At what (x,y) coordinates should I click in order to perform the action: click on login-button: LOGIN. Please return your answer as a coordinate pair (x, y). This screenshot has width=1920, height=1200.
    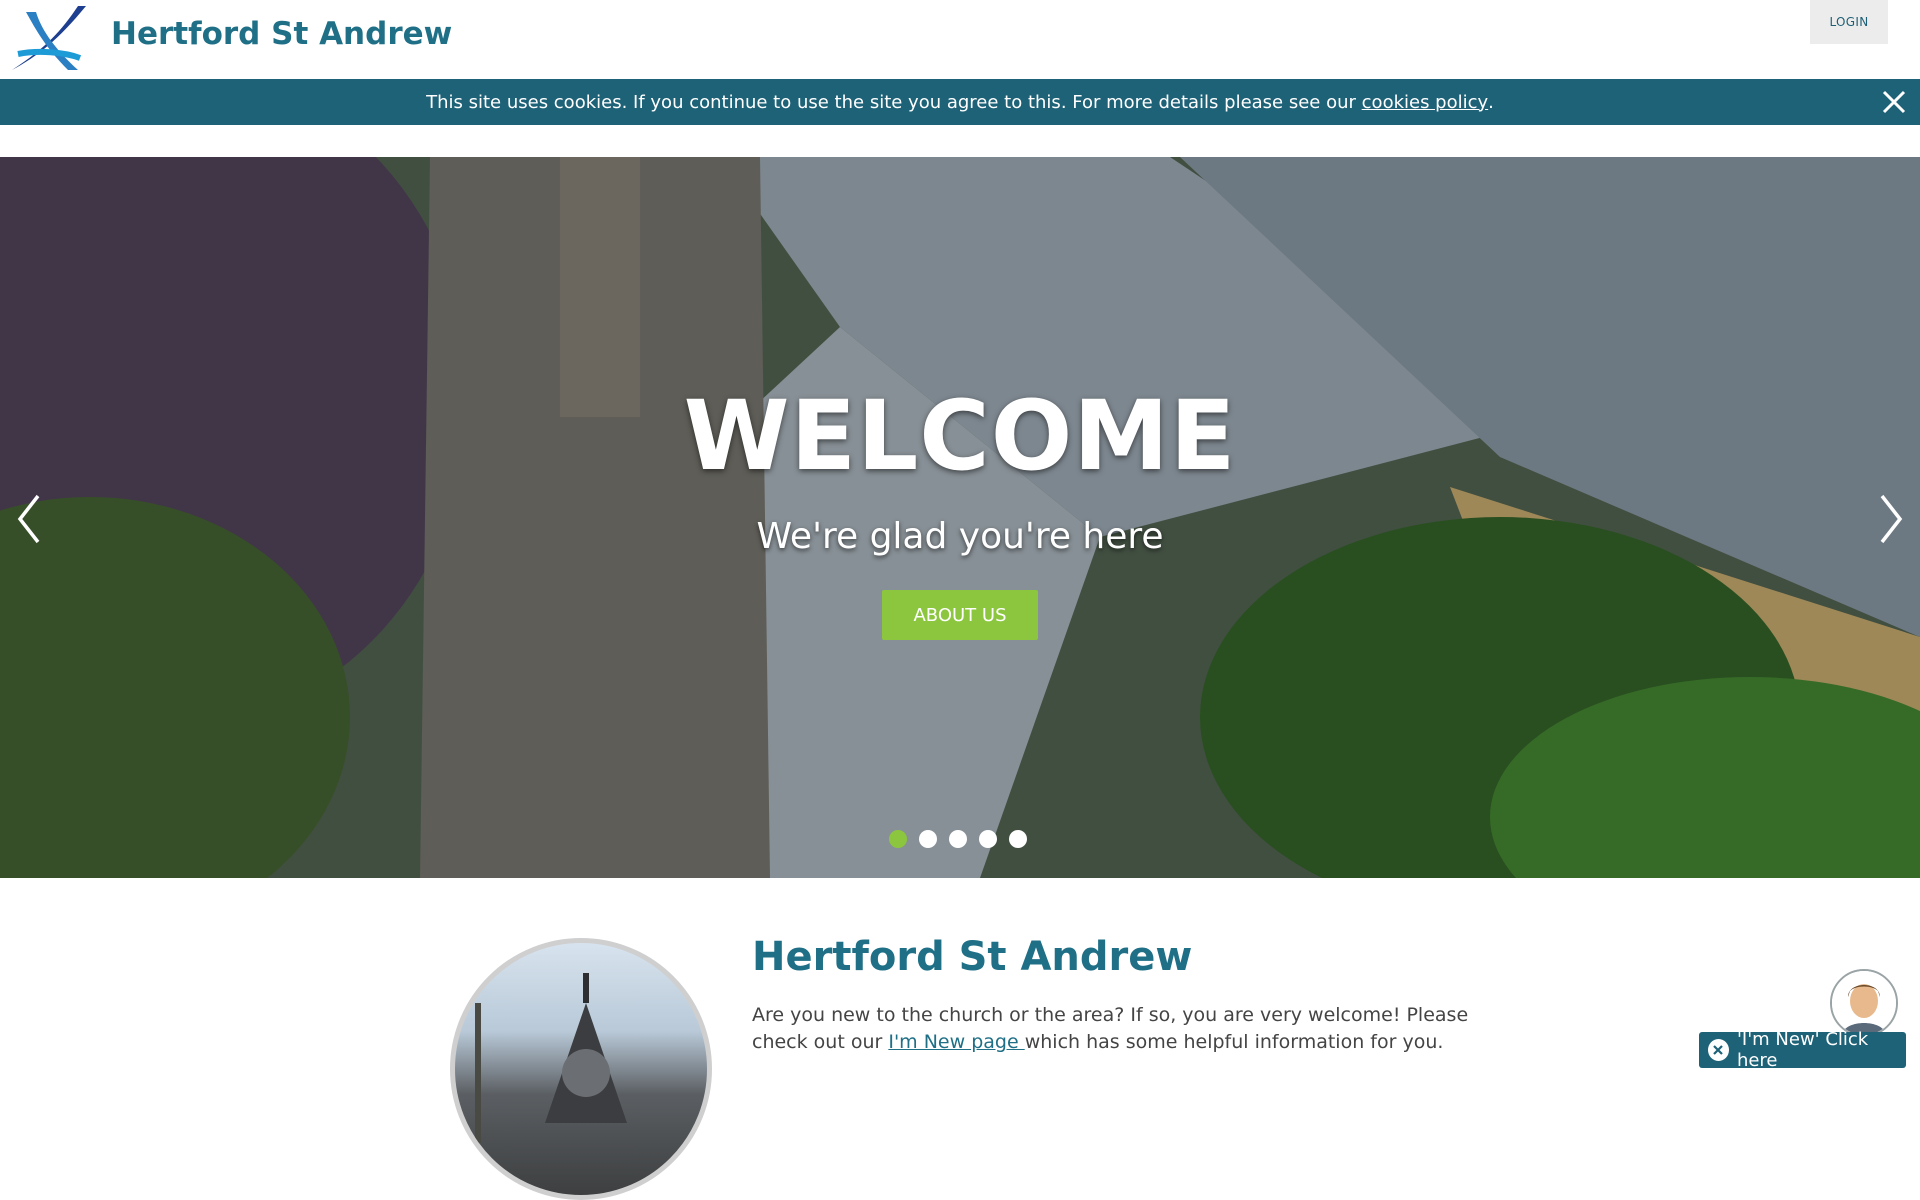
    Looking at the image, I should click on (1849, 22).